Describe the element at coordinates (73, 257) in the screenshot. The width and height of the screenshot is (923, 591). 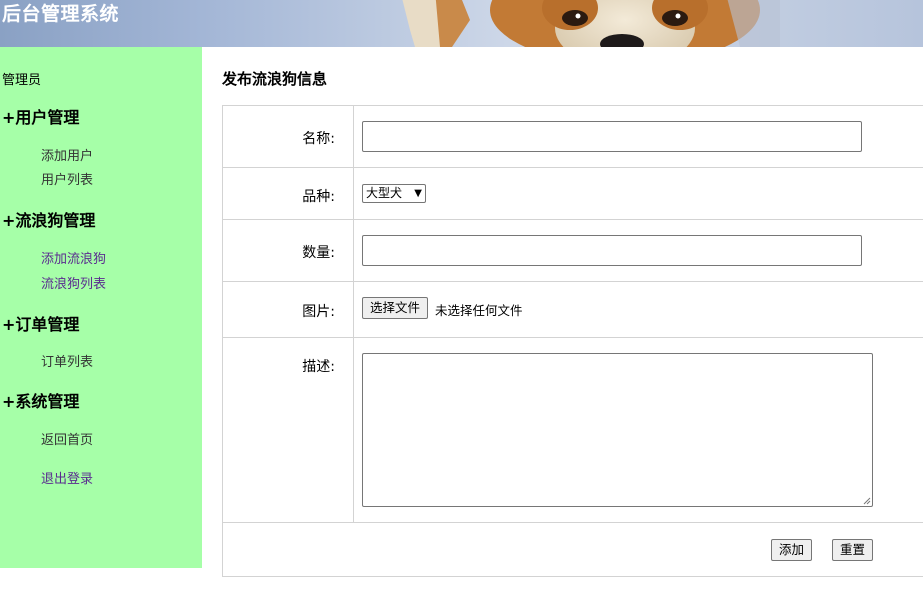
I see `sidebar-item-add-dog: 添加流浪狗` at that location.